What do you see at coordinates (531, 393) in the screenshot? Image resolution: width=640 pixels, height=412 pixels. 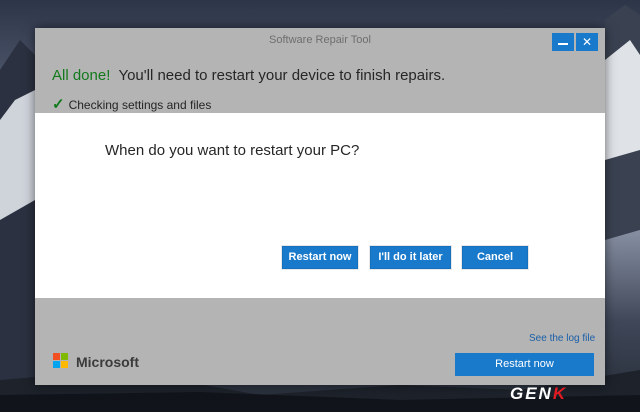 I see `watermark-prefix: GEN` at bounding box center [531, 393].